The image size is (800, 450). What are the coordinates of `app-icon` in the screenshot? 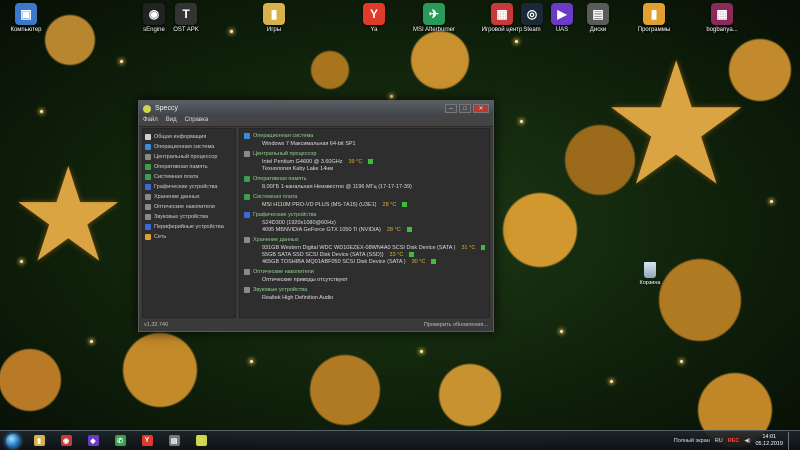 It's located at (147, 108).